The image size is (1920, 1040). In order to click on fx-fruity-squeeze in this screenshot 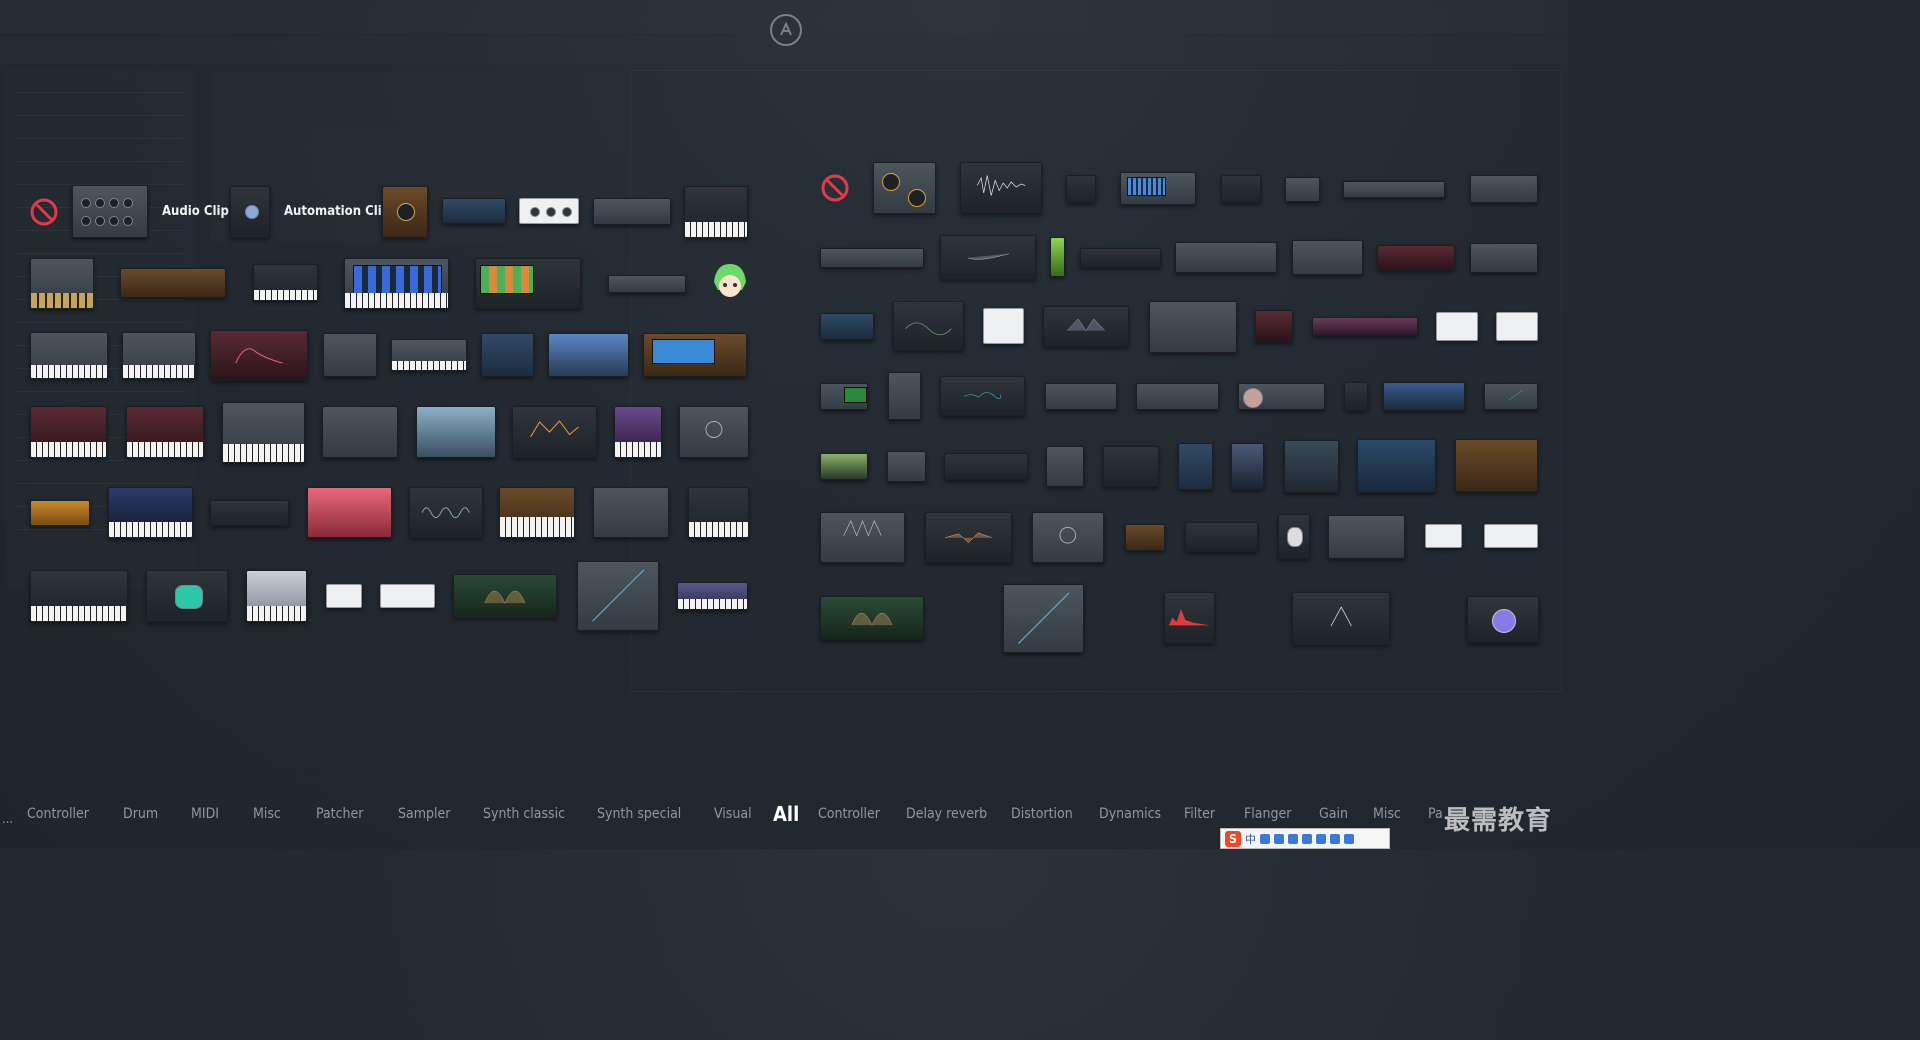, I will do `click(844, 466)`.